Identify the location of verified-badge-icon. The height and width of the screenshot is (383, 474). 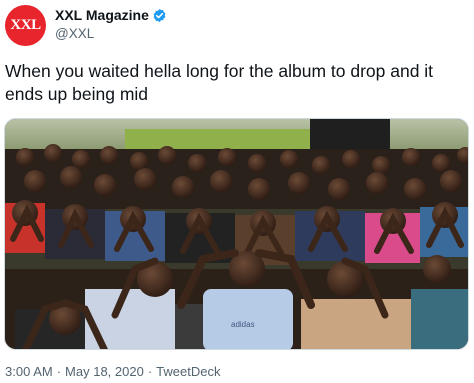
(159, 15).